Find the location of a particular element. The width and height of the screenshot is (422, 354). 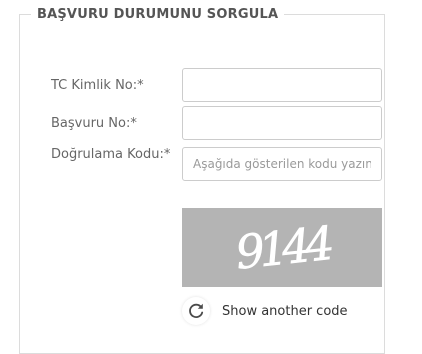

captcha-code: 9144 is located at coordinates (283, 248).